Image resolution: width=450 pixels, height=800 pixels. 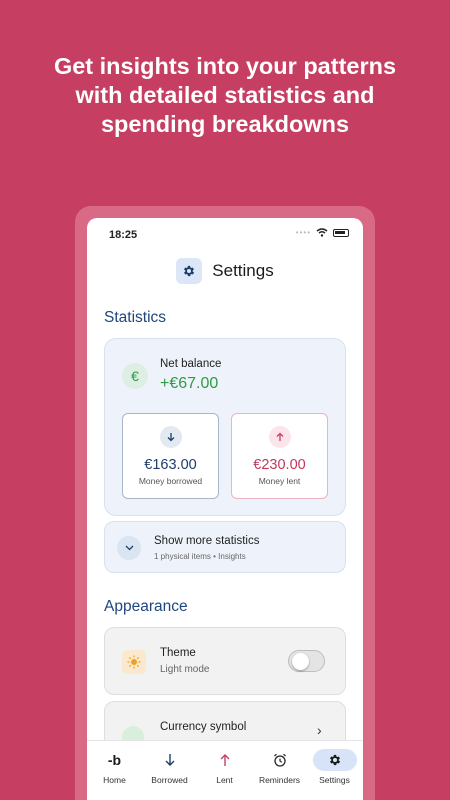 I want to click on alarm-clock-icon, so click(x=280, y=760).